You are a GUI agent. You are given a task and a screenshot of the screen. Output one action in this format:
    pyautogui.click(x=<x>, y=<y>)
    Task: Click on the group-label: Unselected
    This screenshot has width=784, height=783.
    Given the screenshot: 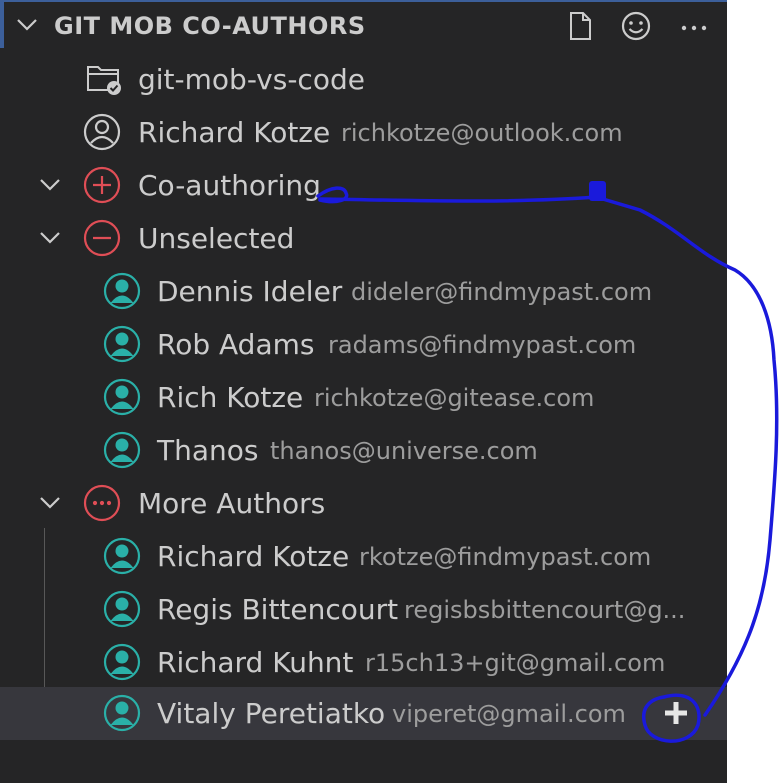 What is the action you would take?
    pyautogui.click(x=216, y=238)
    